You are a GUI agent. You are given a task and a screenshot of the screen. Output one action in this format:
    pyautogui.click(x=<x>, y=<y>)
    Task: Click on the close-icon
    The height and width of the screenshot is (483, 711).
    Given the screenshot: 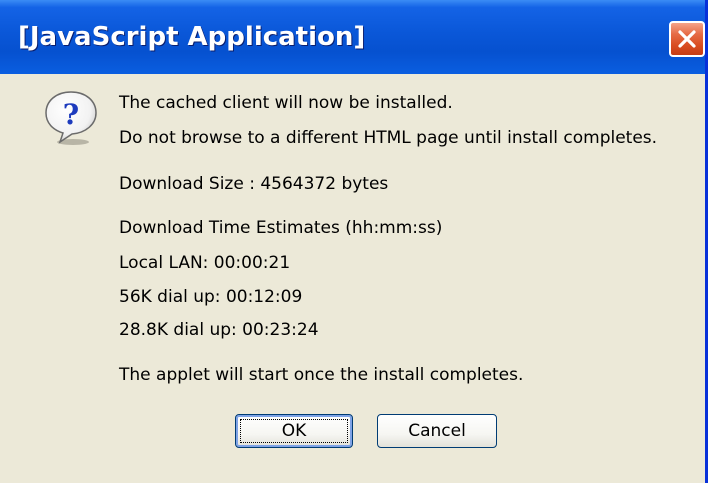 What is the action you would take?
    pyautogui.click(x=687, y=39)
    